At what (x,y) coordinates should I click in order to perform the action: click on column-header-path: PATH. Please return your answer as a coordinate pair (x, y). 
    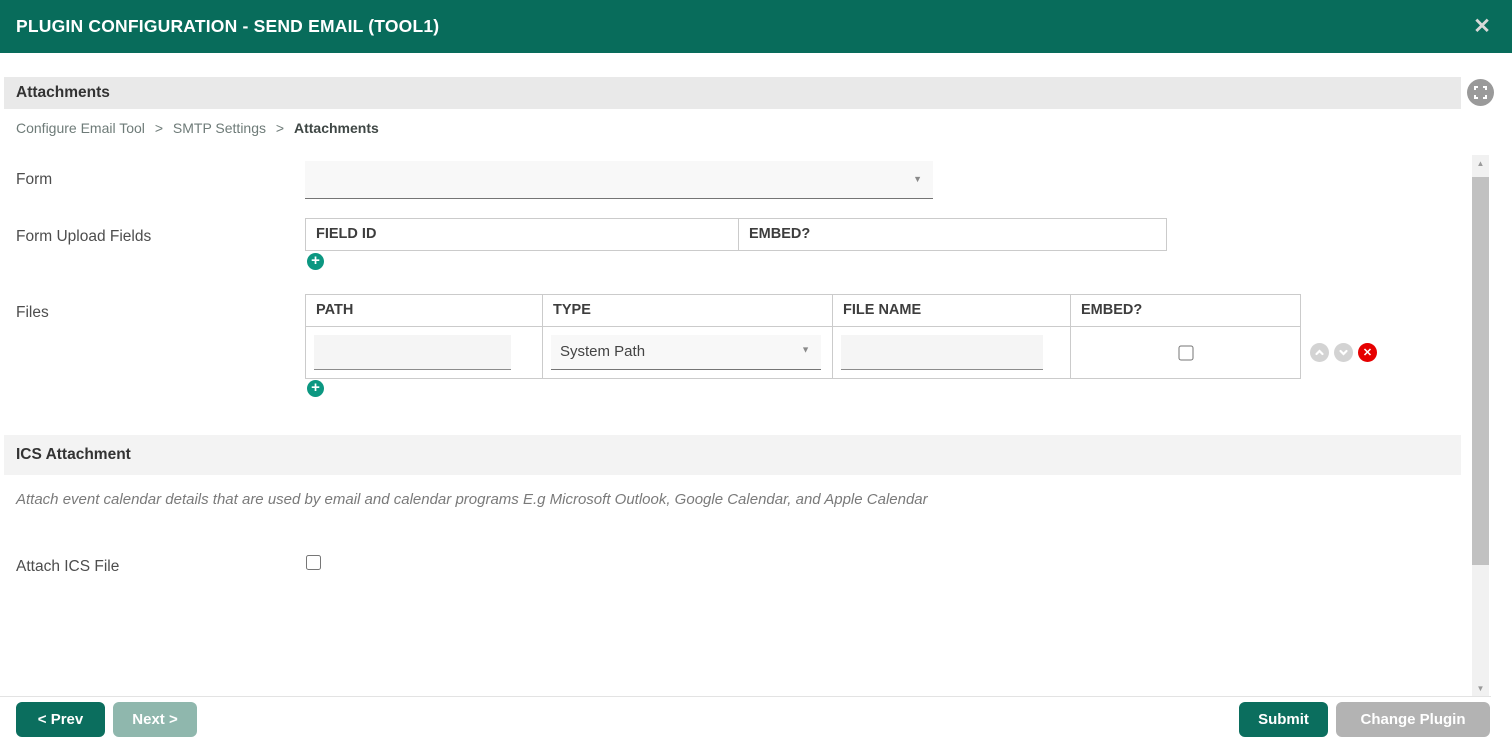
    Looking at the image, I should click on (335, 310).